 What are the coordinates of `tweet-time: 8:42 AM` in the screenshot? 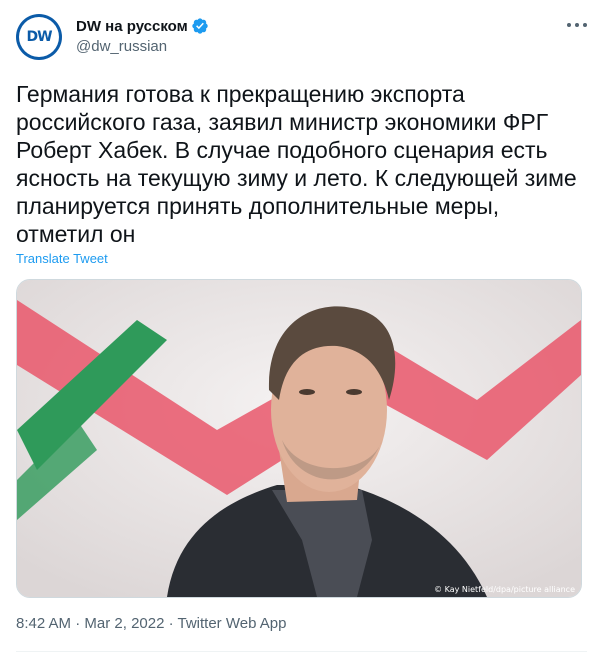 It's located at (43, 623).